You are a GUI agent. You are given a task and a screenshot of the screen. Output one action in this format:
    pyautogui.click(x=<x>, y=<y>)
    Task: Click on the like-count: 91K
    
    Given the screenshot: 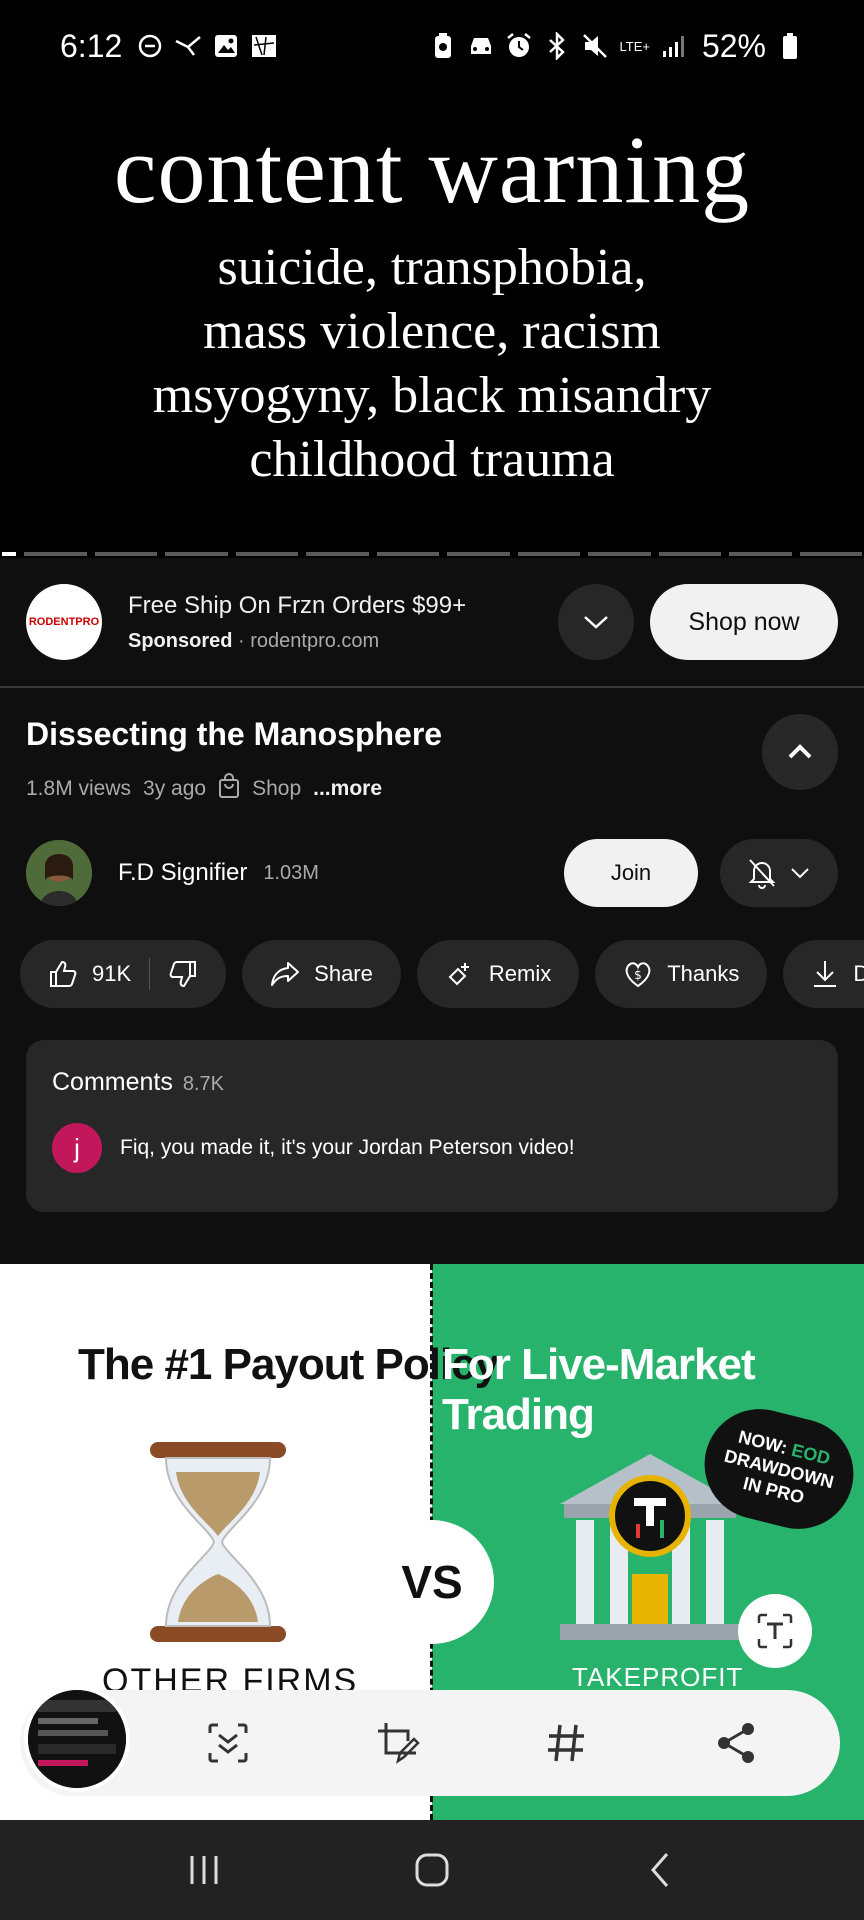 What is the action you would take?
    pyautogui.click(x=112, y=973)
    